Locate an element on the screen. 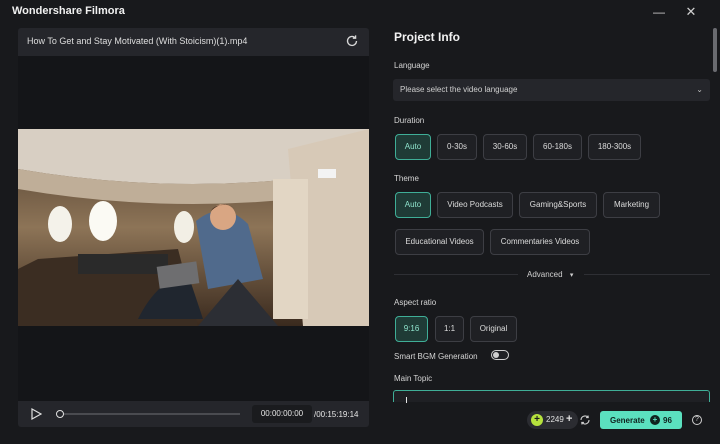  aspect-option-1-1: 1:1 is located at coordinates (449, 329).